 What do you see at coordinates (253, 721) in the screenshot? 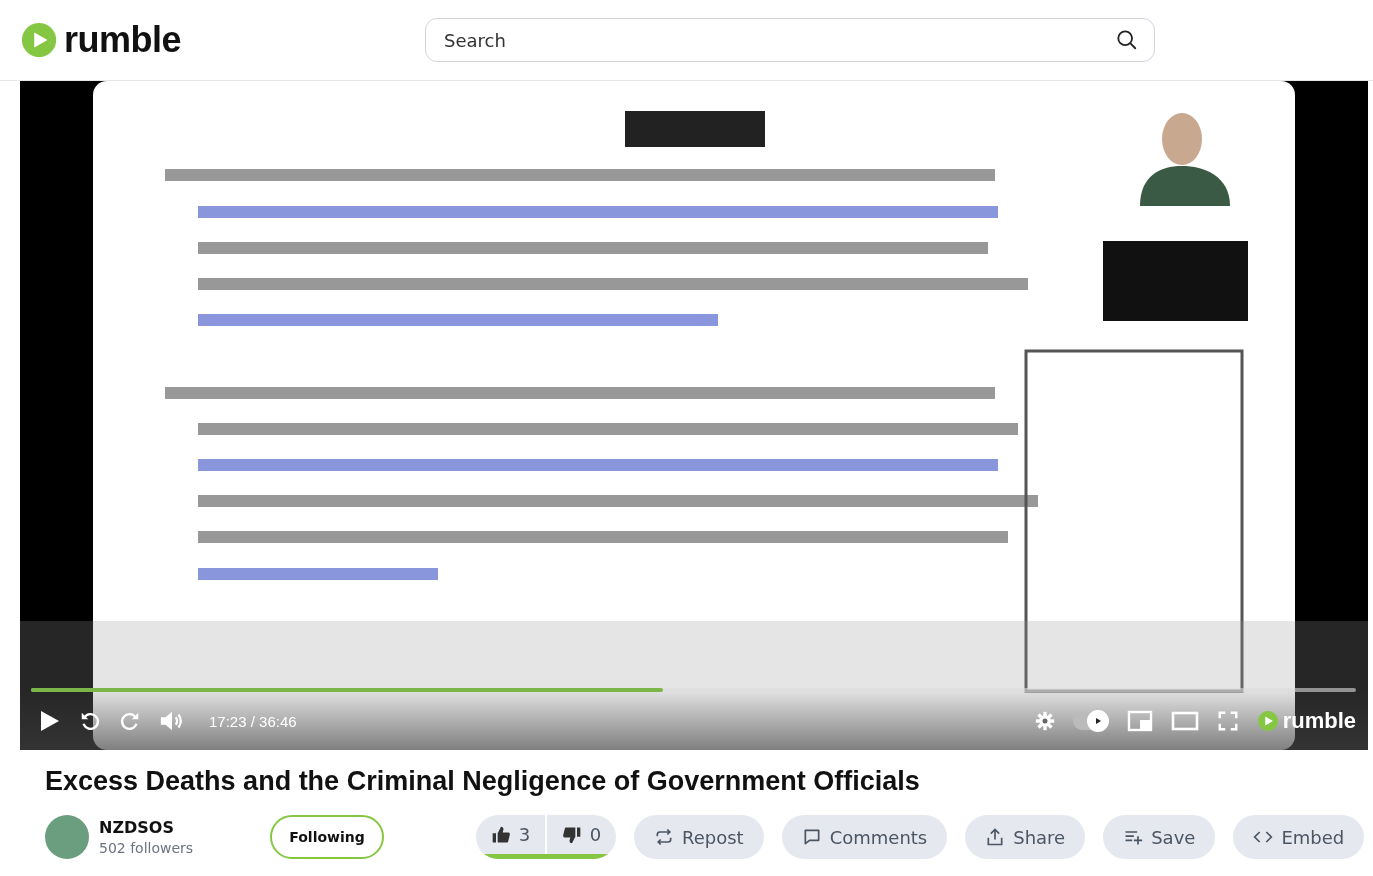
I see `time-display: 17:23 / 36:46` at bounding box center [253, 721].